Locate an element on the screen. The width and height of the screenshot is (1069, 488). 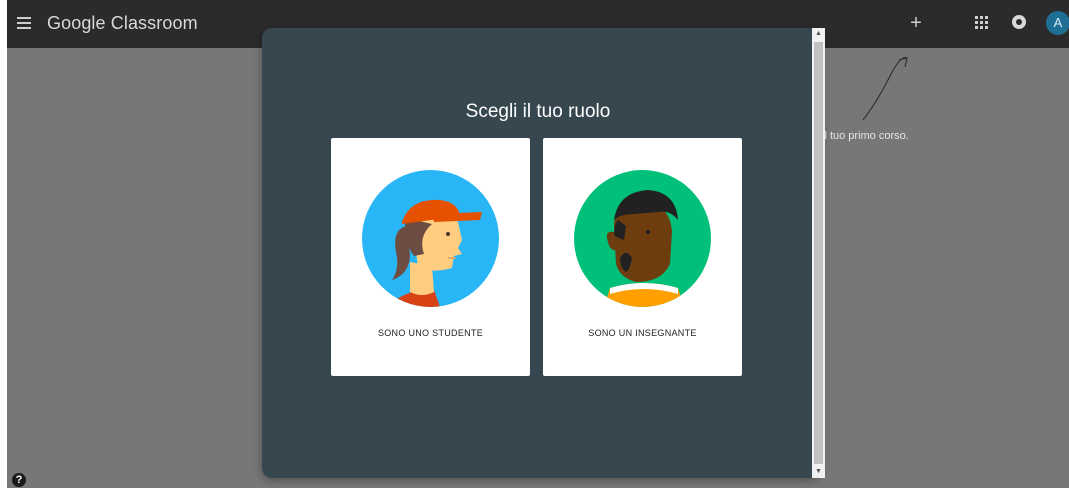
help-icon: ? is located at coordinates (19, 480).